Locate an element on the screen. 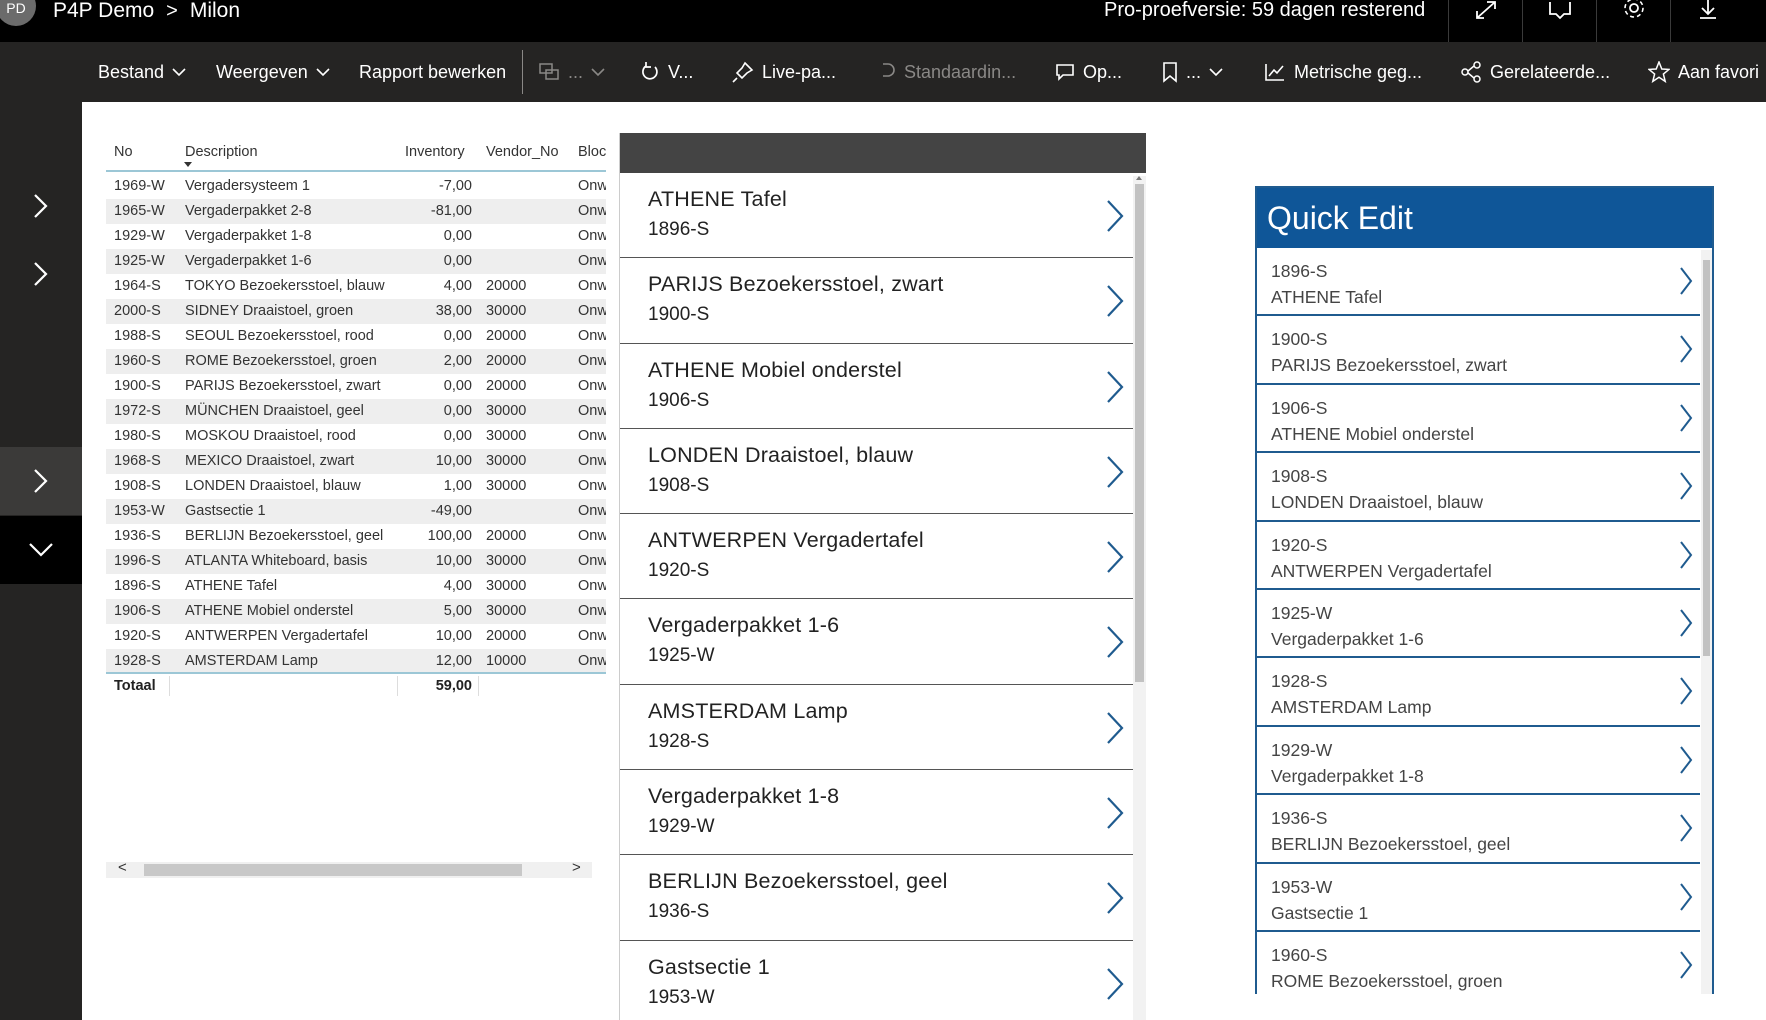 This screenshot has width=1766, height=1020. download-icon is located at coordinates (1707, 21).